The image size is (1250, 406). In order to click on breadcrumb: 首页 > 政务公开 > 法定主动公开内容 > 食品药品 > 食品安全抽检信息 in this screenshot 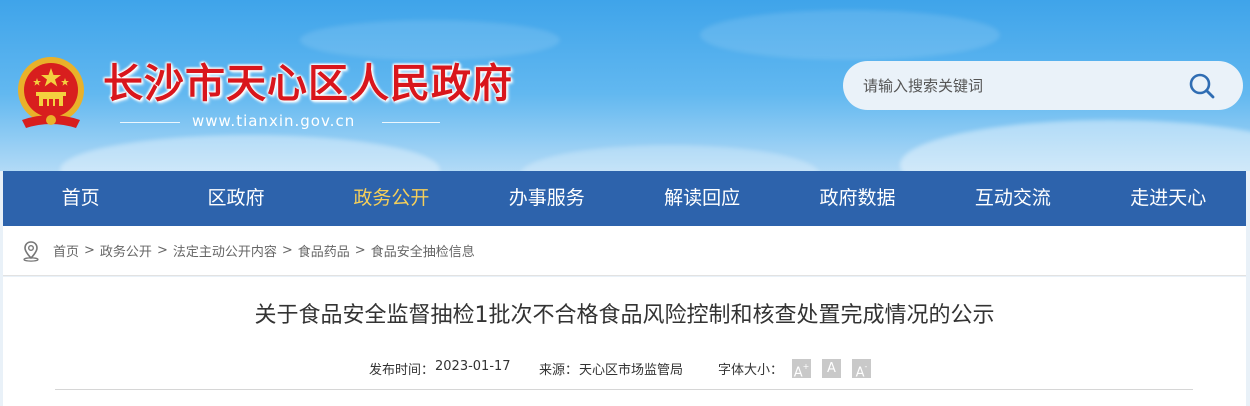, I will do `click(624, 251)`.